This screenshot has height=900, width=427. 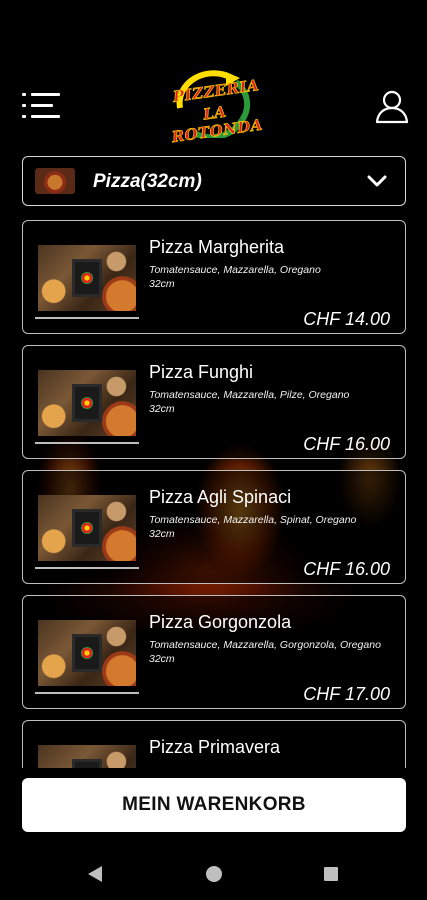 What do you see at coordinates (214, 805) in the screenshot?
I see `cart-button: MEIN WARENKORB` at bounding box center [214, 805].